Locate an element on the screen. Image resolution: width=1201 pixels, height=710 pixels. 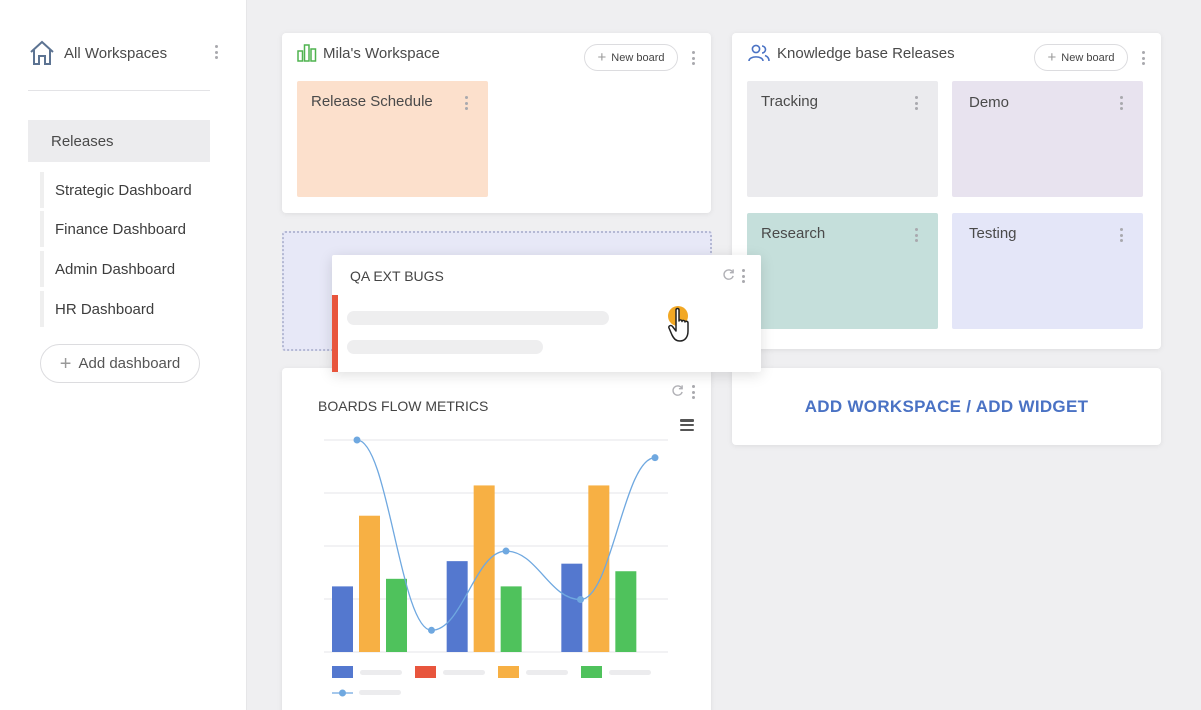
board-tile-testing: Testing is located at coordinates (1047, 271).